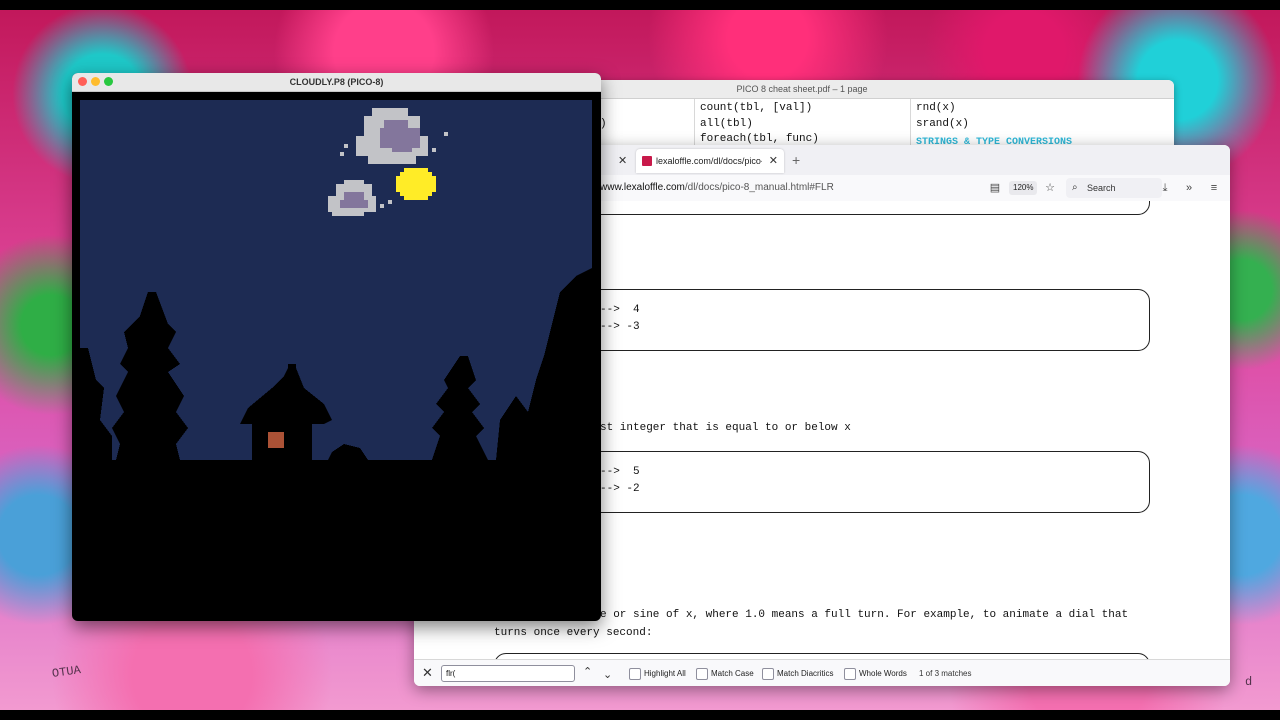 The image size is (1280, 720). I want to click on match-case-checkbox, so click(702, 674).